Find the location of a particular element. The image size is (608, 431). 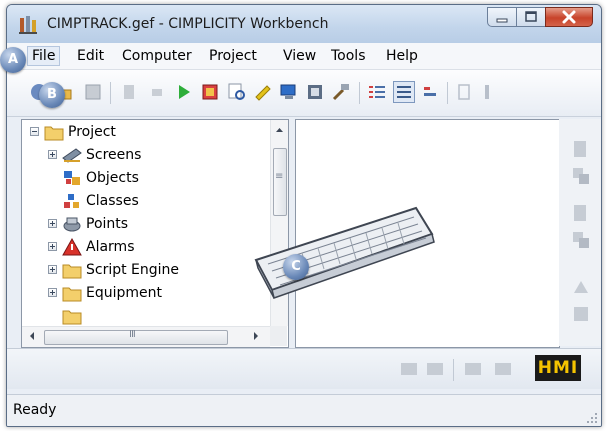

objects-icon is located at coordinates (72, 178).